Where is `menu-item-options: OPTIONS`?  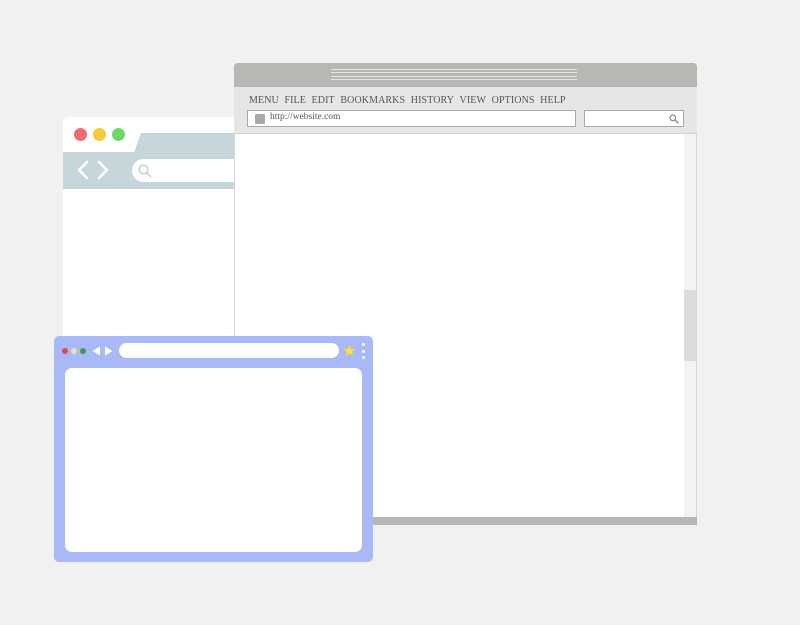
menu-item-options: OPTIONS is located at coordinates (513, 100).